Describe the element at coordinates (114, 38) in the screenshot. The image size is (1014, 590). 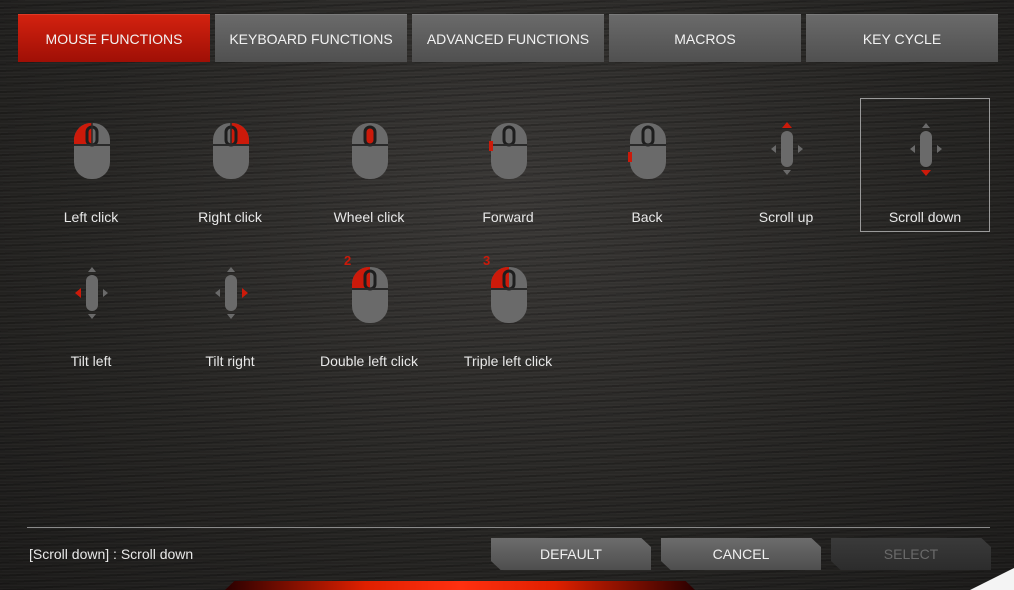
I see `tab-mouse-functions: MOUSE FUNCTIONS` at that location.